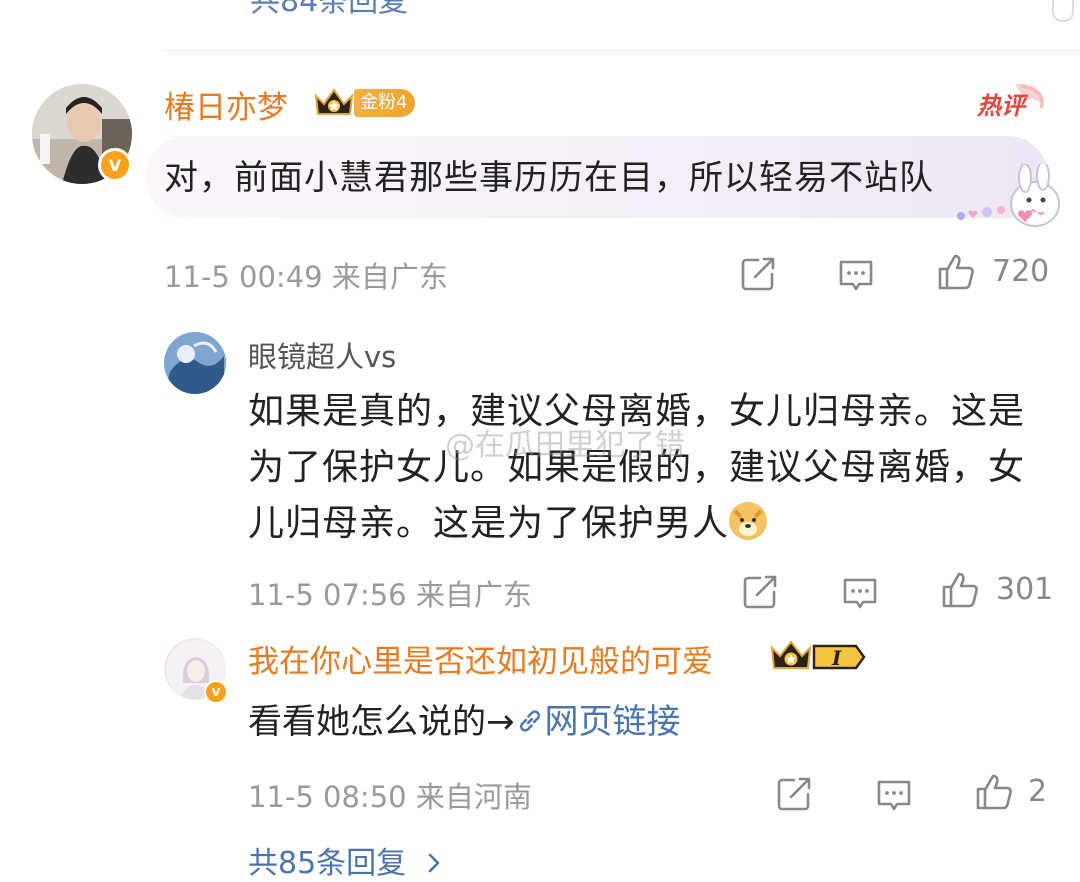 This screenshot has height=882, width=1080. I want to click on prev-more-replies-label: 共84条回复, so click(329, 9).